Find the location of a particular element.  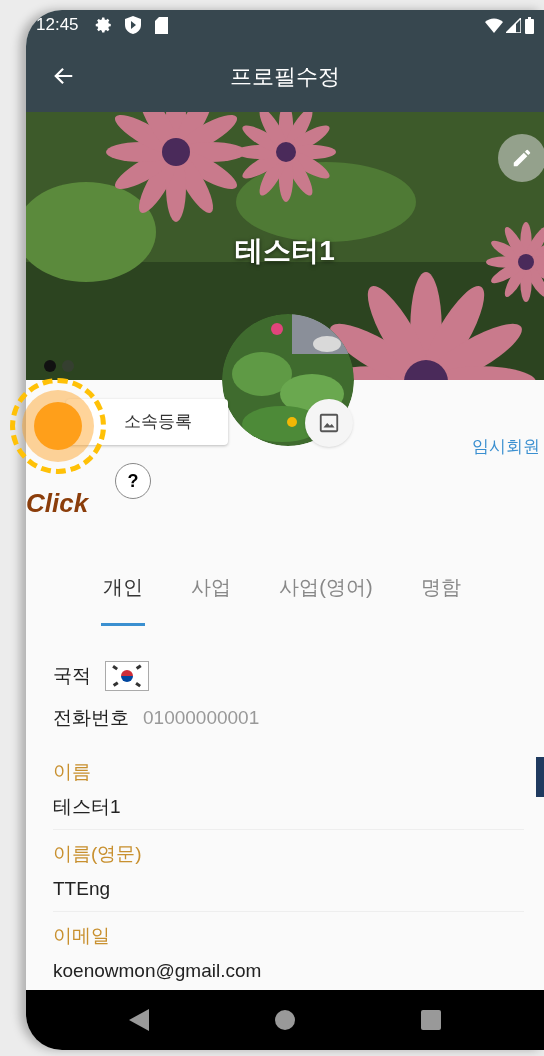

field-value: TTEng is located at coordinates (82, 888).